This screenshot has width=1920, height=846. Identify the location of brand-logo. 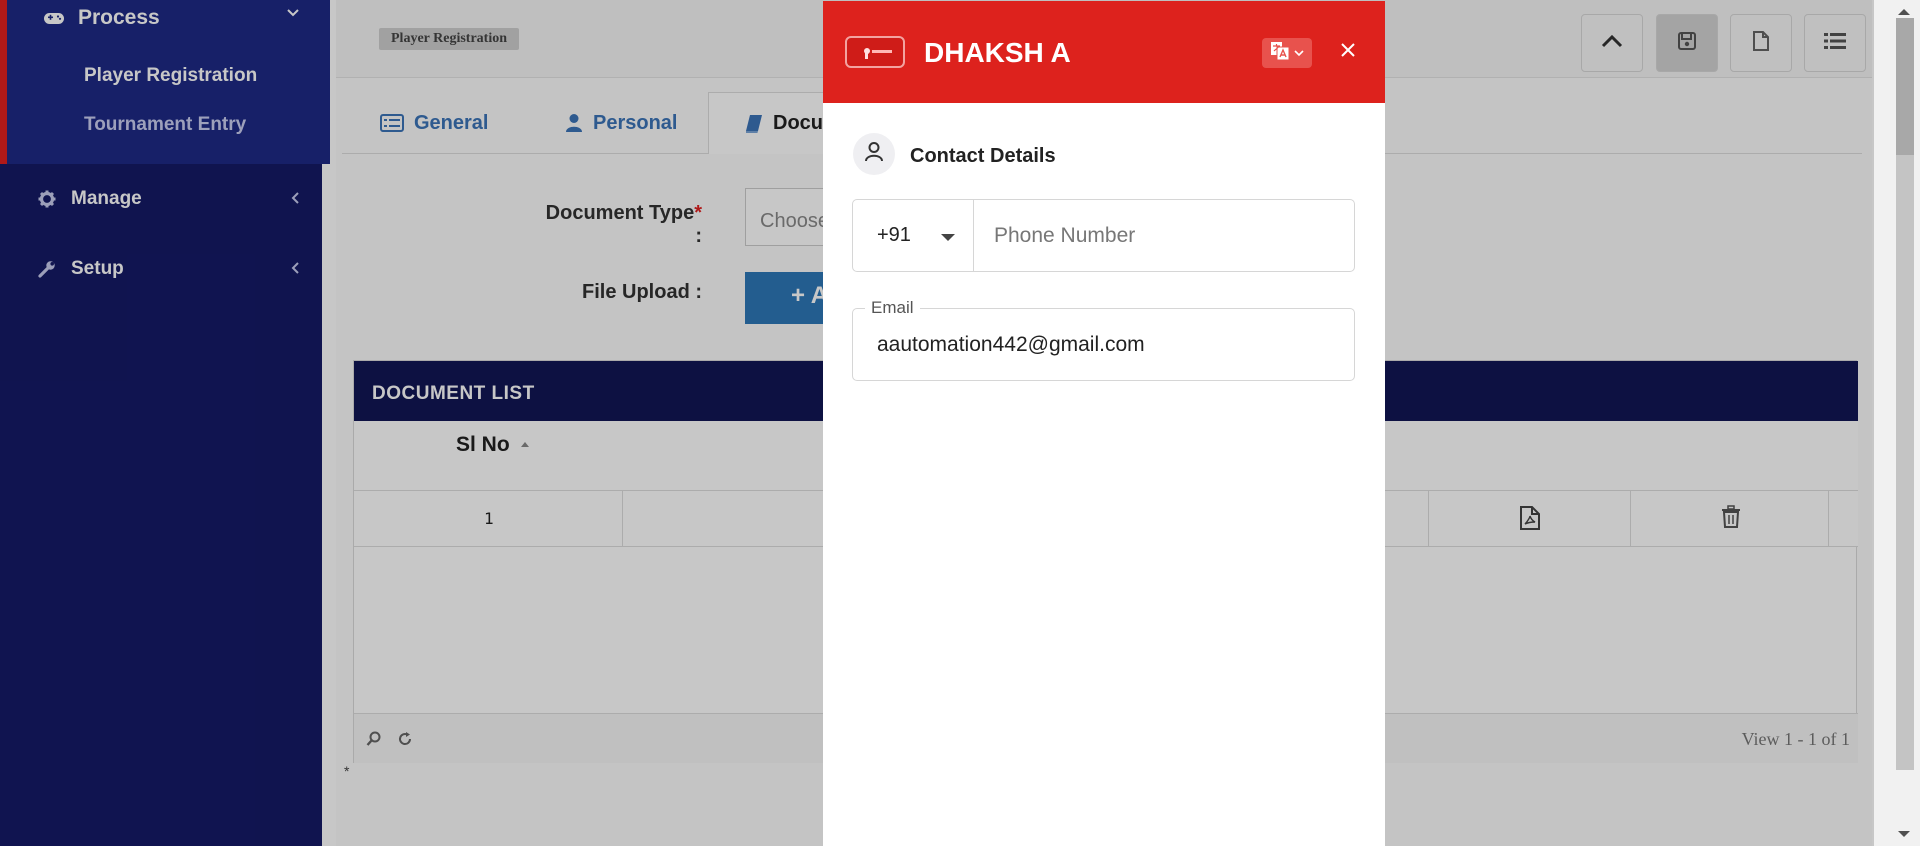
(875, 52).